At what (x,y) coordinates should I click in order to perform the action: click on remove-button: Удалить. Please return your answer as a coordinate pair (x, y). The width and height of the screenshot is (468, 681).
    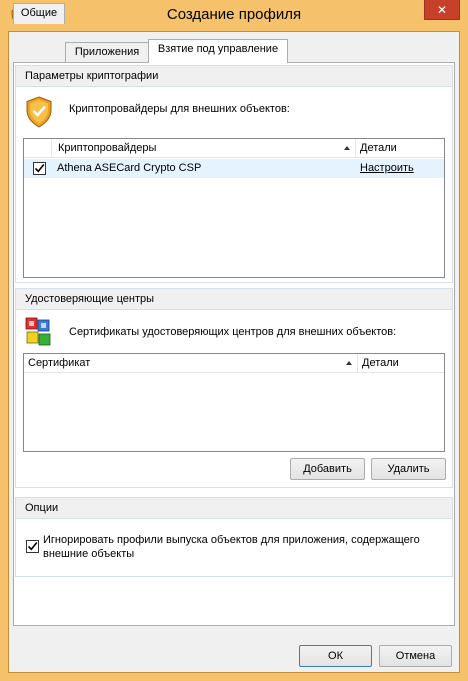
    Looking at the image, I should click on (408, 469).